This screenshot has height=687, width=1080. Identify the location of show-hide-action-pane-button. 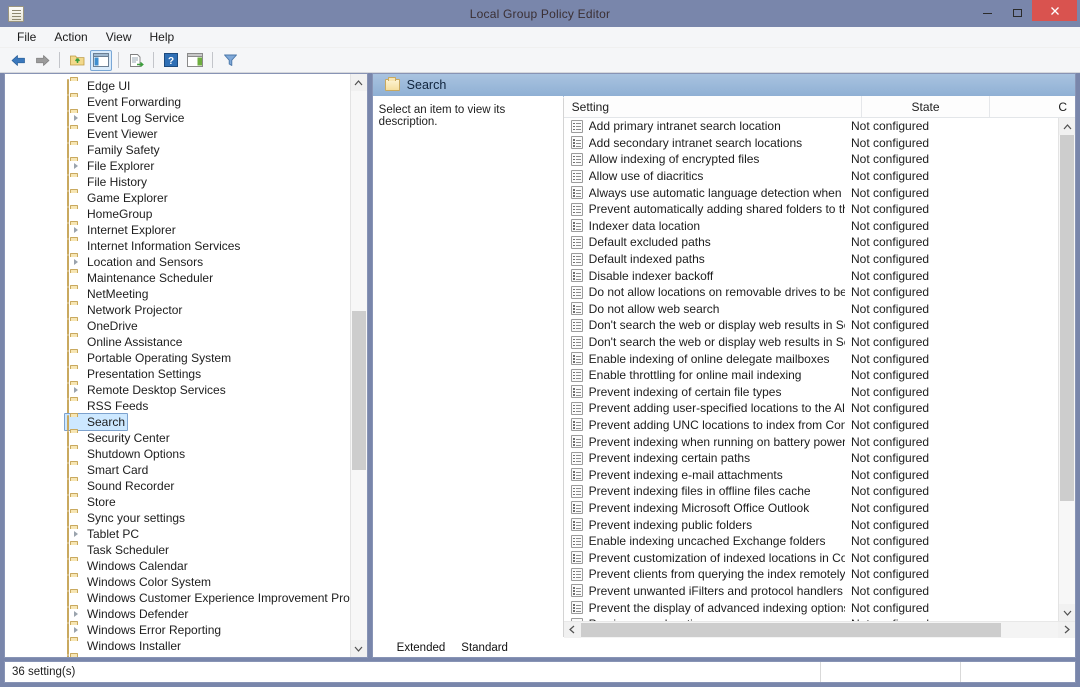
(195, 60).